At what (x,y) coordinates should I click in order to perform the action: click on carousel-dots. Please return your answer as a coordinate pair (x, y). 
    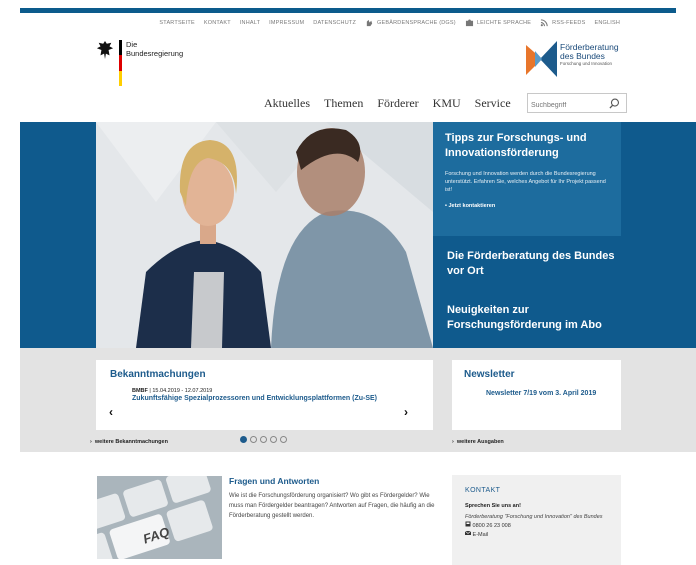
    Looking at the image, I should click on (263, 439).